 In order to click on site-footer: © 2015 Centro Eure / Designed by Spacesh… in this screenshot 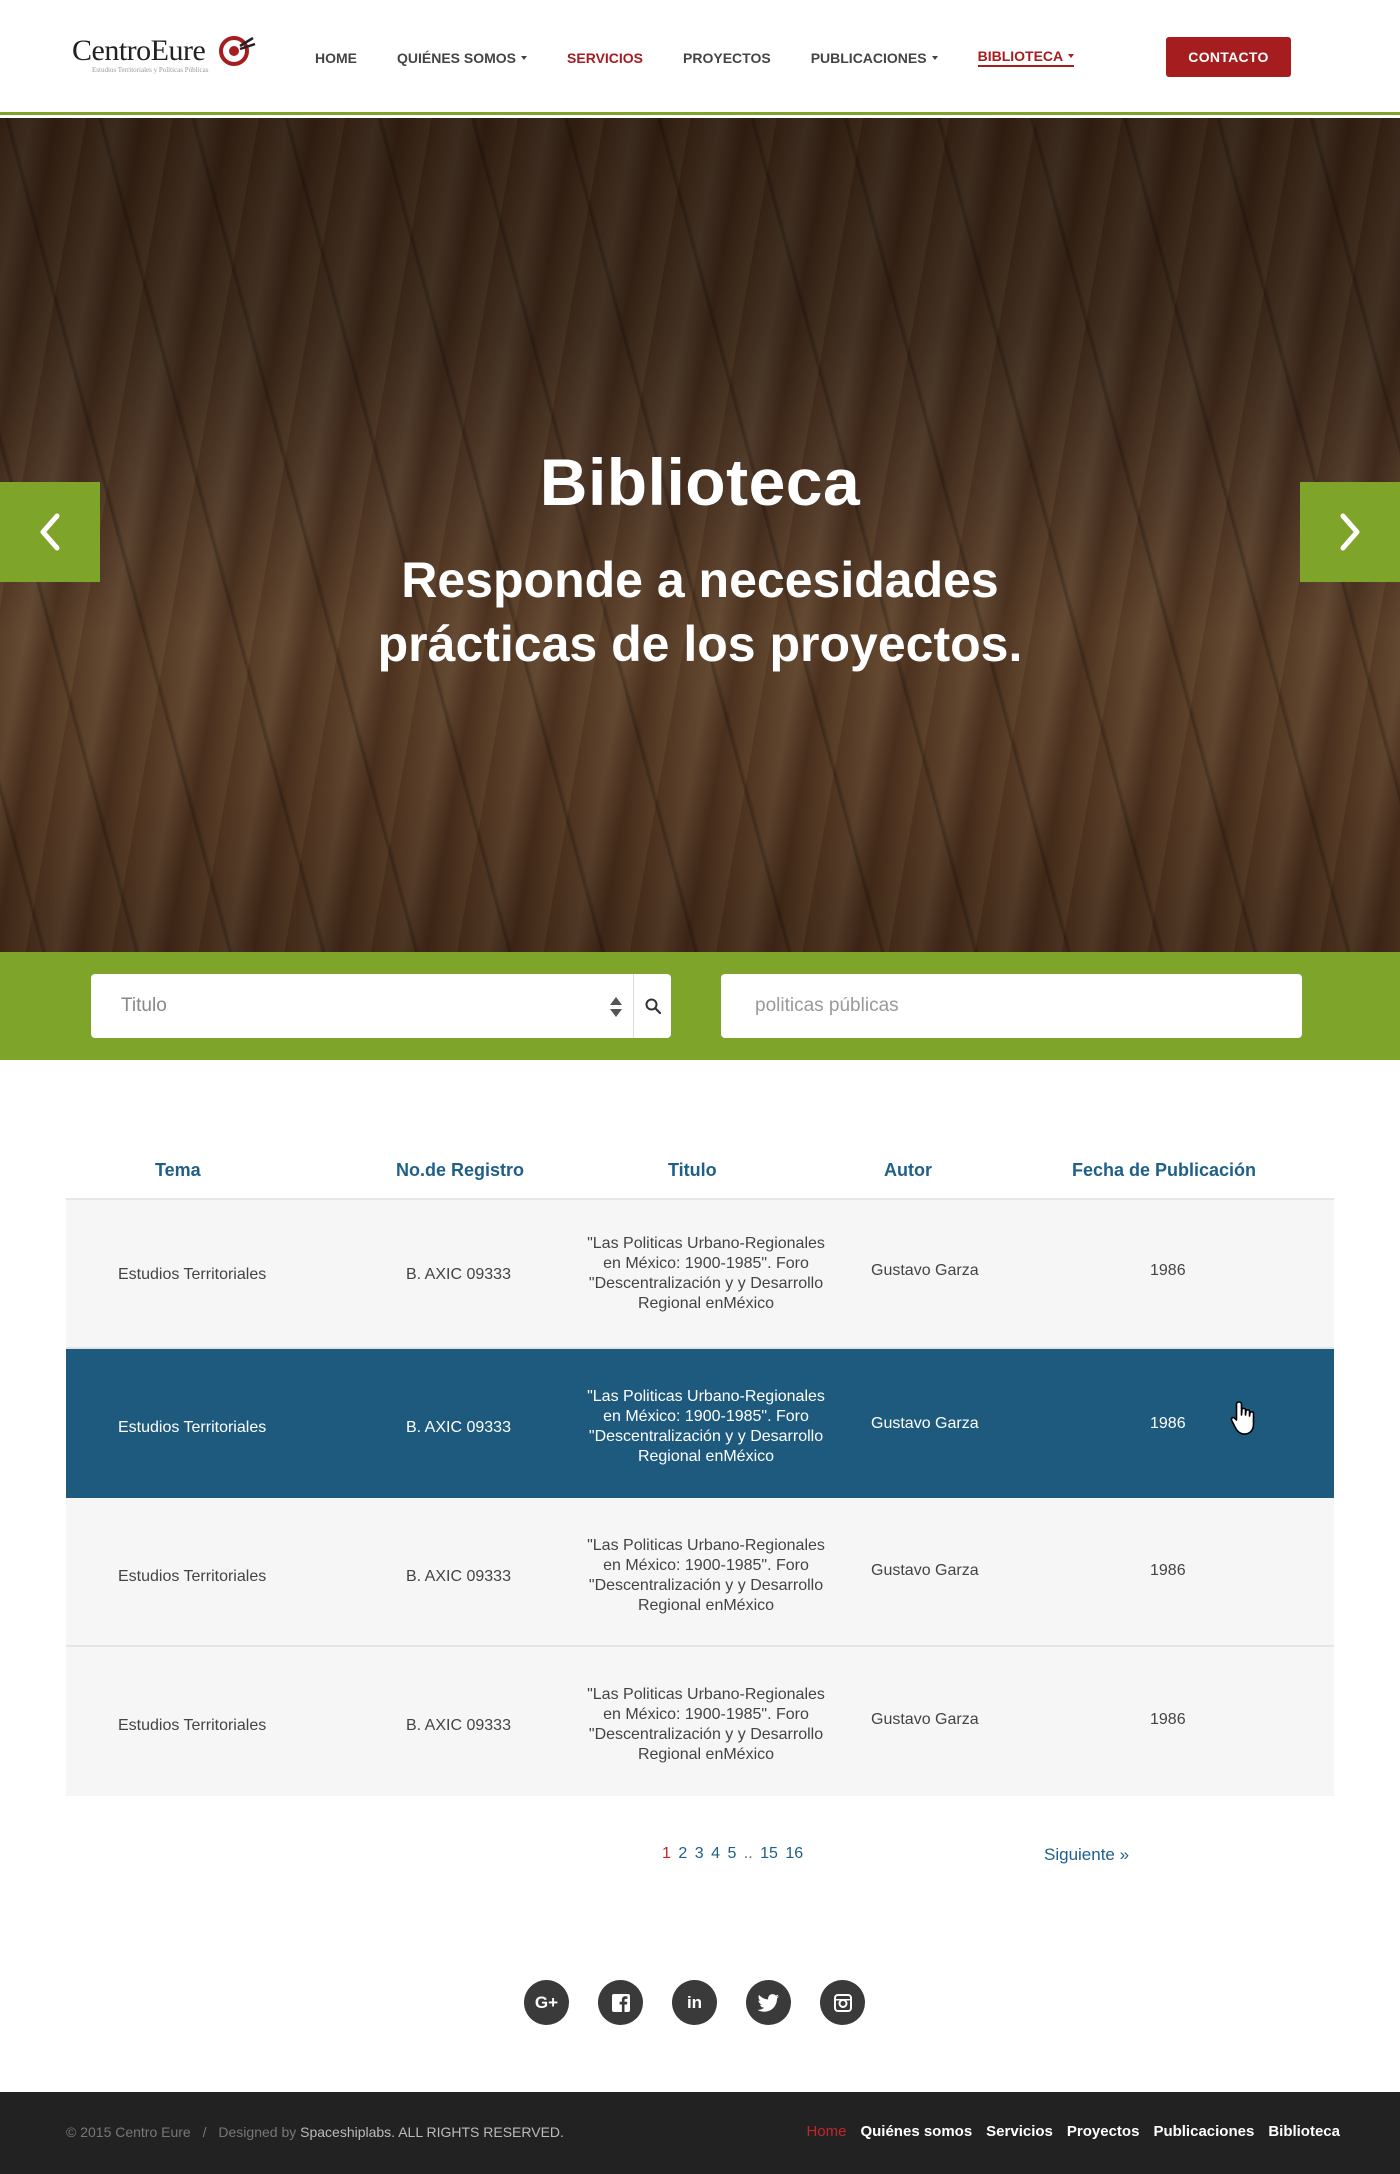, I will do `click(700, 2133)`.